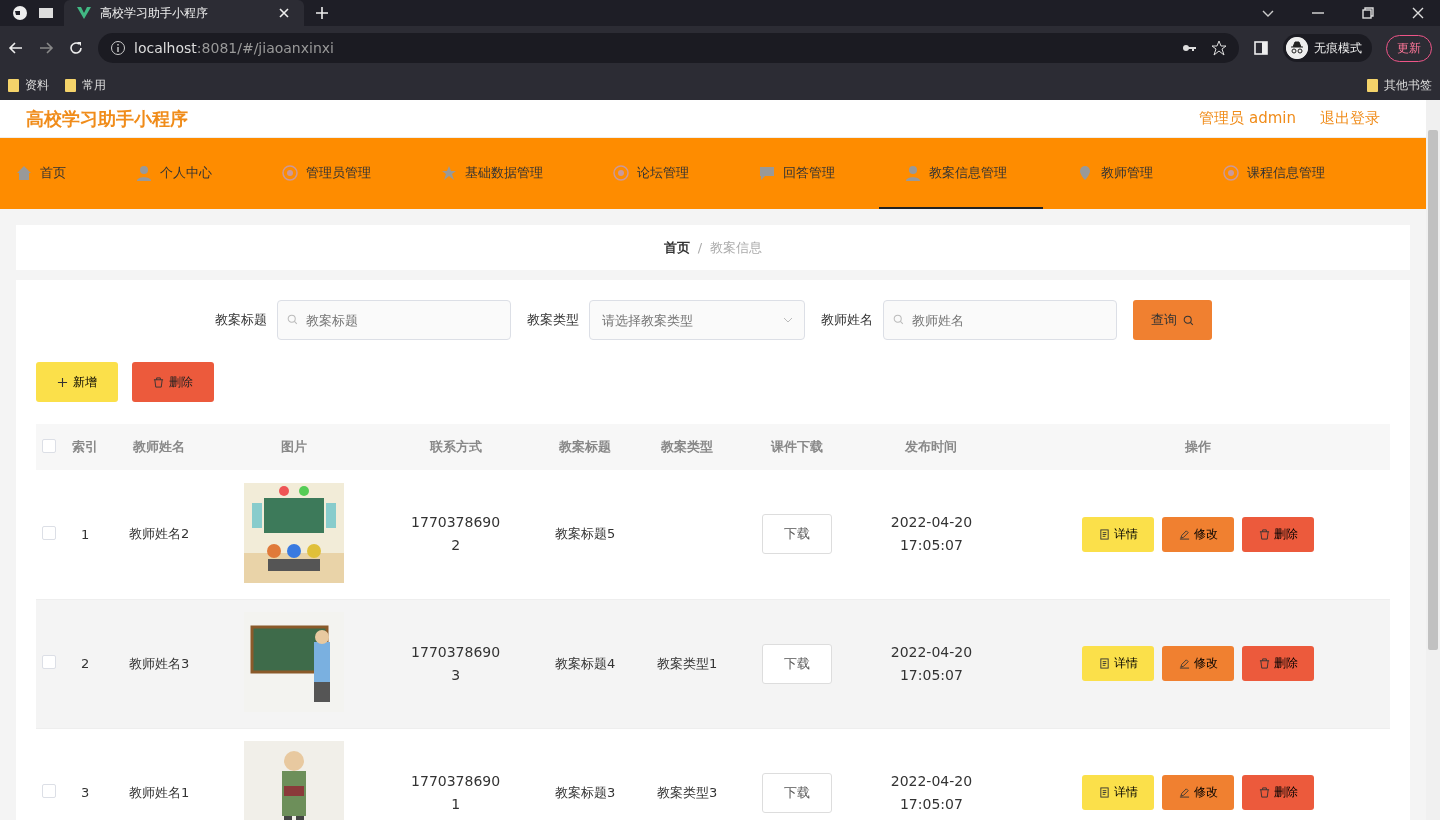  What do you see at coordinates (24, 172) in the screenshot?
I see `home-icon` at bounding box center [24, 172].